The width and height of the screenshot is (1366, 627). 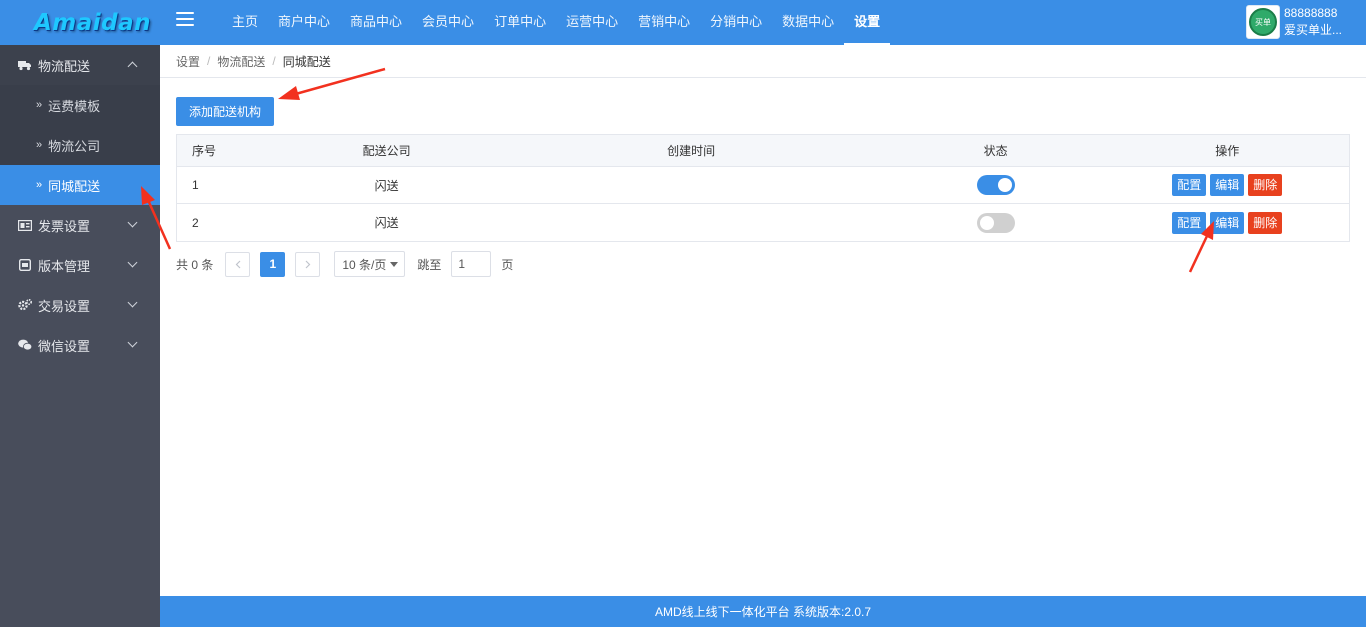 I want to click on sidebar-group-wechat: 微信设置, so click(x=80, y=345).